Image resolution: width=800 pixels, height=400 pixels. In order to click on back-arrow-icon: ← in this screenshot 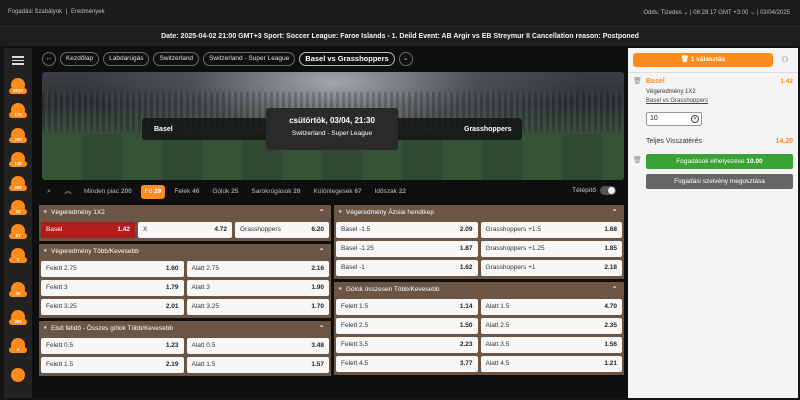, I will do `click(49, 59)`.